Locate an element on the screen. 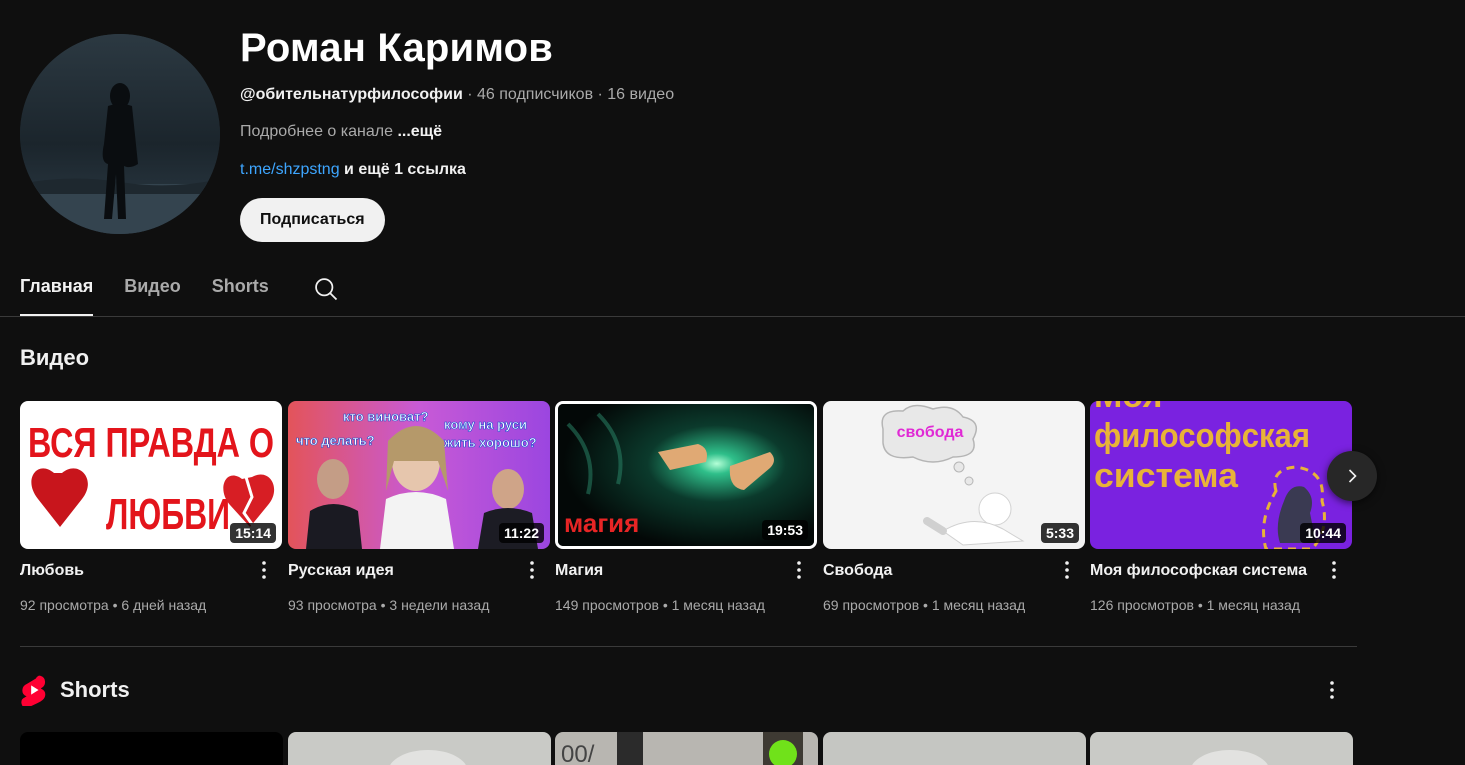 Image resolution: width=1465 pixels, height=765 pixels. video-title: Любовь is located at coordinates (52, 571).